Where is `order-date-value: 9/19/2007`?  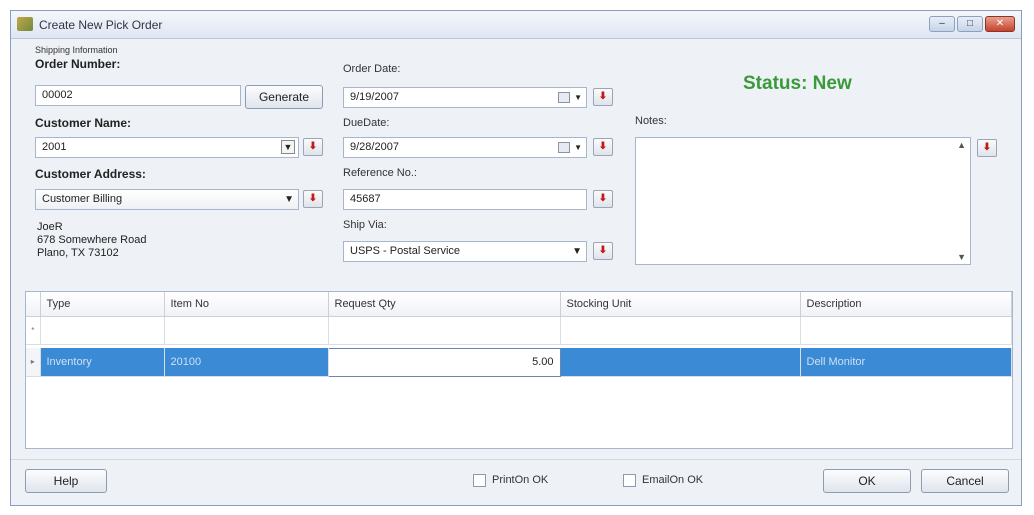
order-date-value: 9/19/2007 is located at coordinates (374, 97).